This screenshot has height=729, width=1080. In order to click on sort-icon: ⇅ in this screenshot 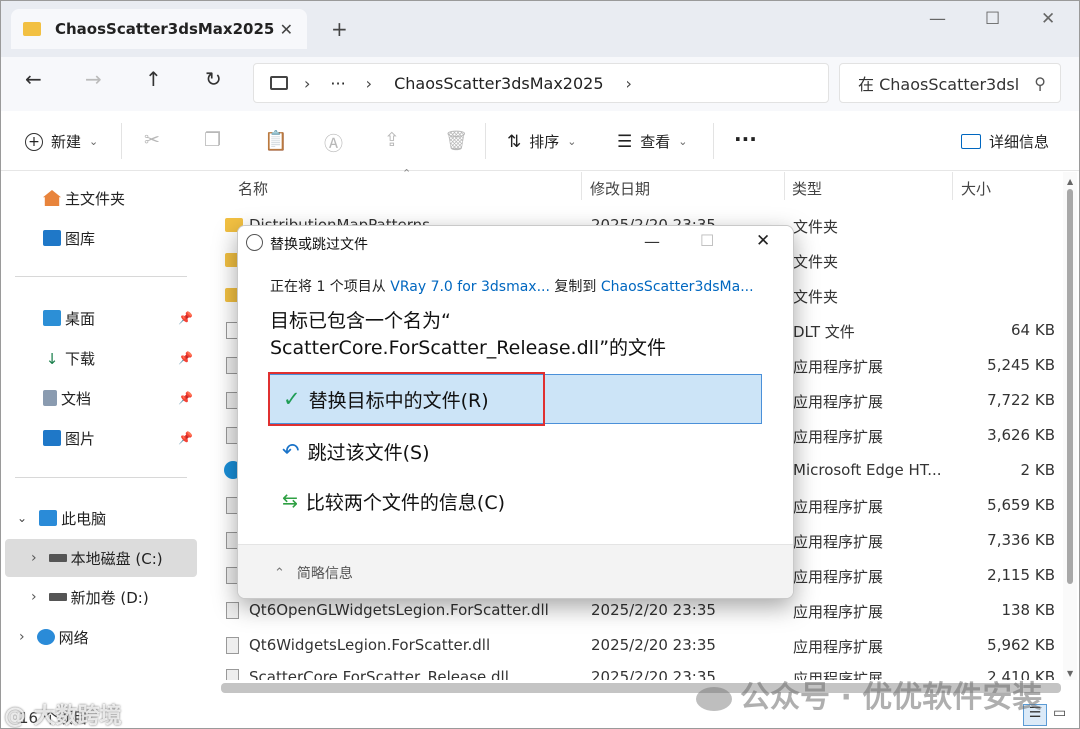, I will do `click(514, 141)`.